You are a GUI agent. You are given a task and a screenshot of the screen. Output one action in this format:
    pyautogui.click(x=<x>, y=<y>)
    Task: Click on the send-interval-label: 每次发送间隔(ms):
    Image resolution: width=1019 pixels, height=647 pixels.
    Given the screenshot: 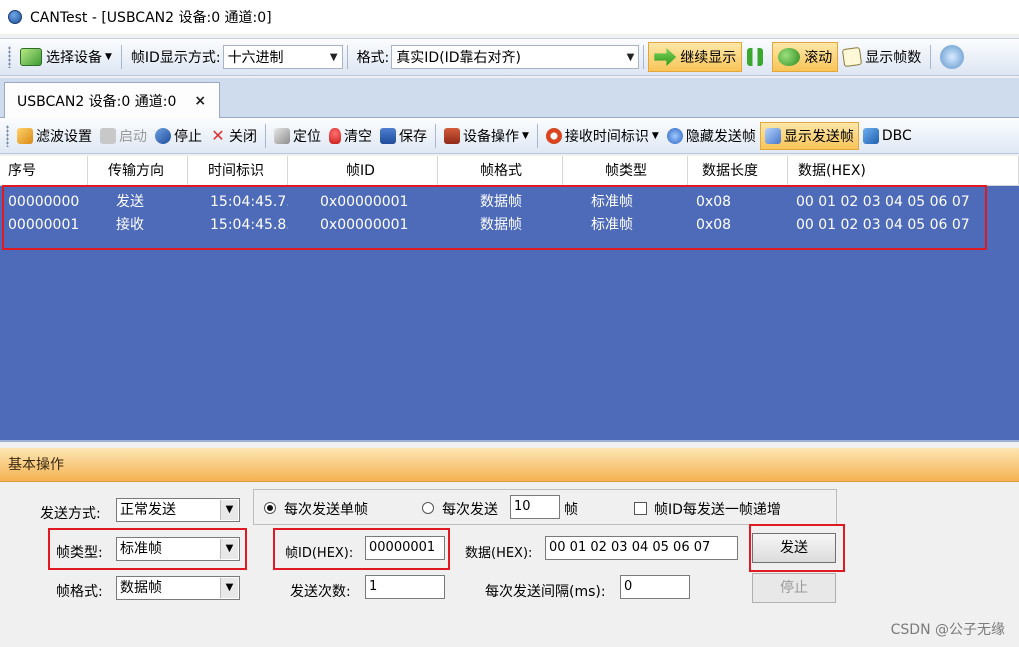 What is the action you would take?
    pyautogui.click(x=545, y=592)
    